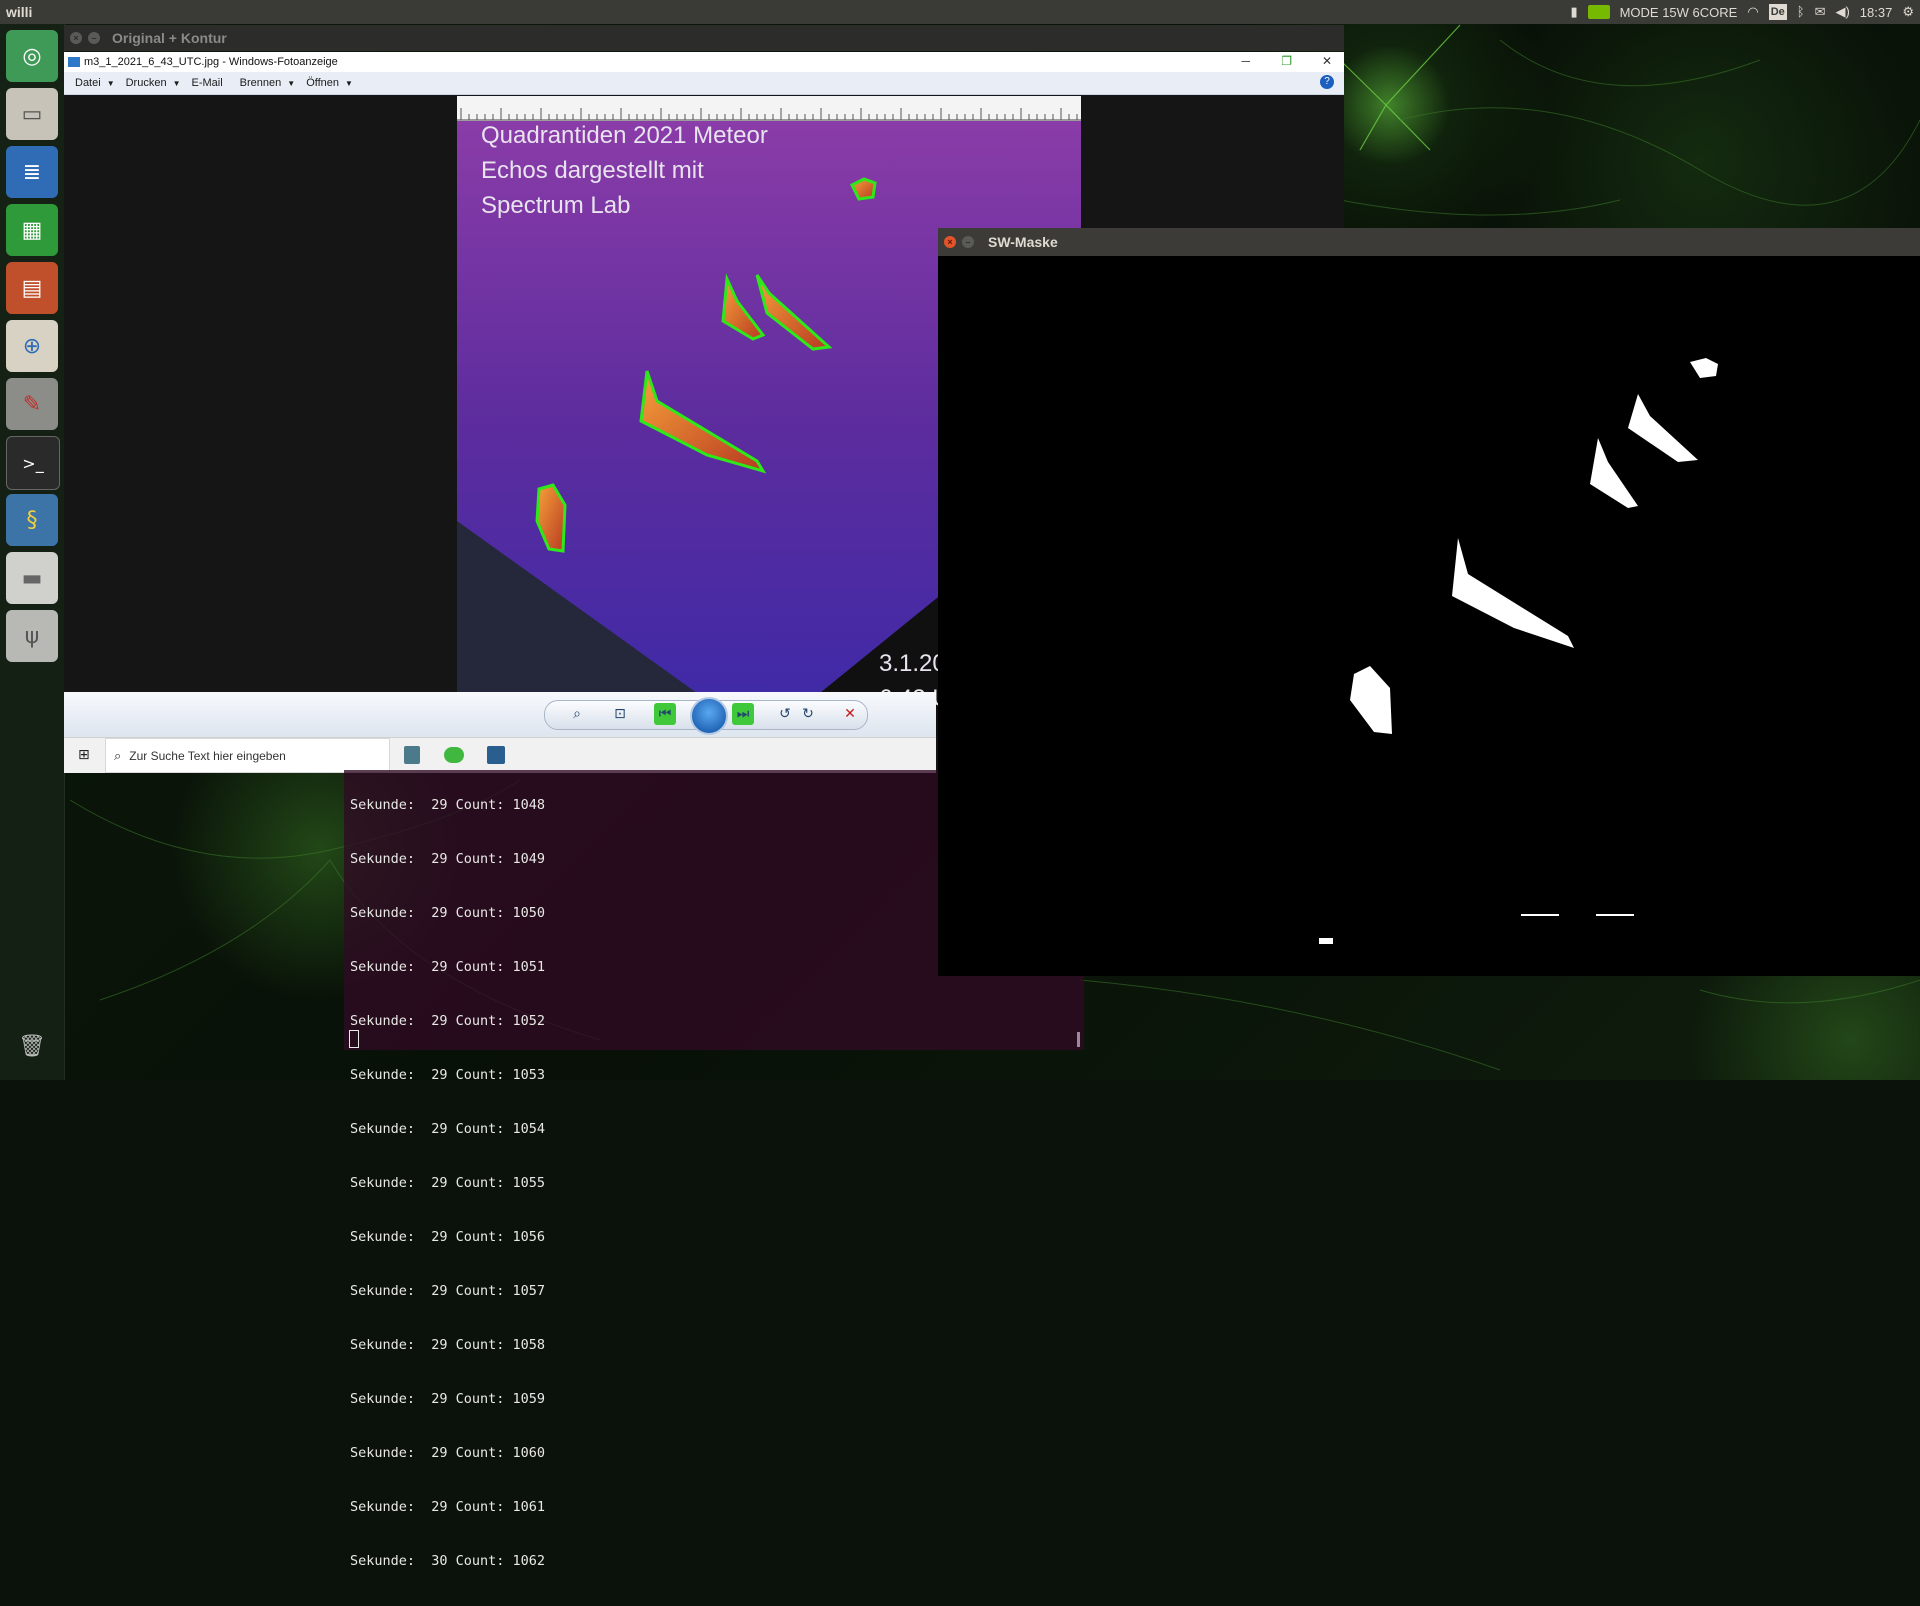  I want to click on sw-mask-title: SW-Maske, so click(1023, 242).